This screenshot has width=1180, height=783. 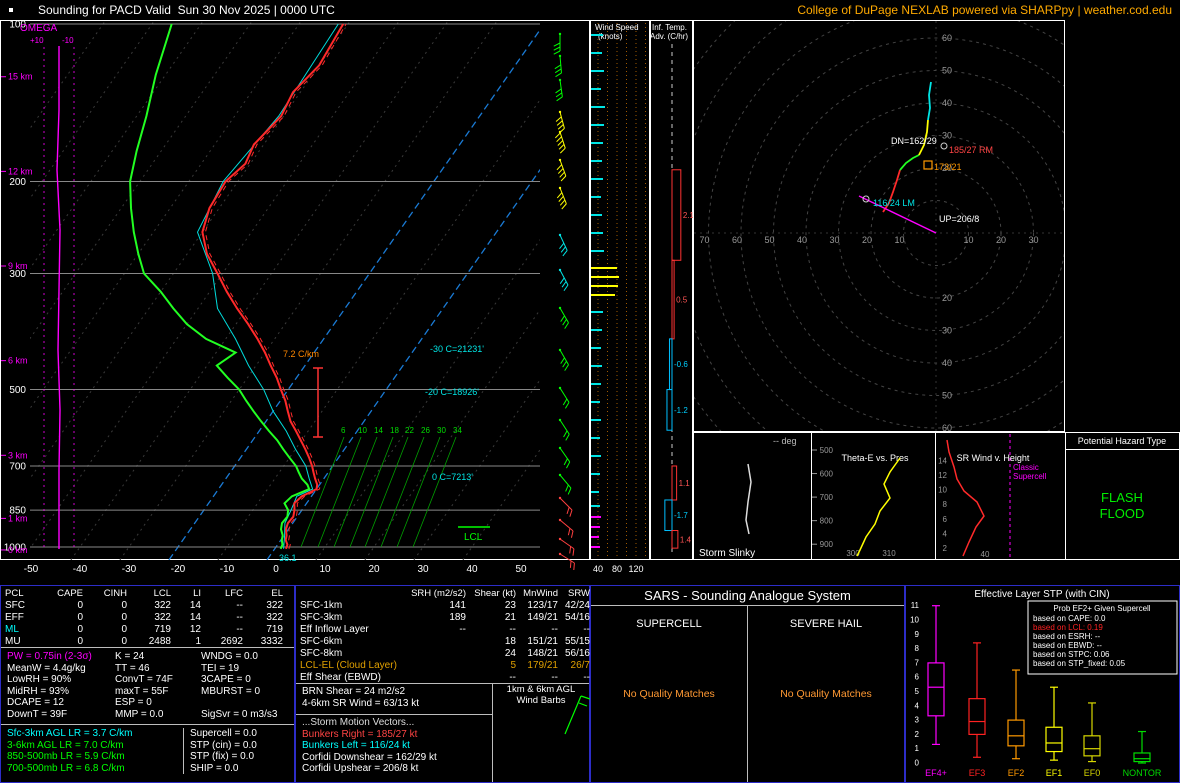 What do you see at coordinates (275, 286) in the screenshot?
I see `virtual-temp-profile` at bounding box center [275, 286].